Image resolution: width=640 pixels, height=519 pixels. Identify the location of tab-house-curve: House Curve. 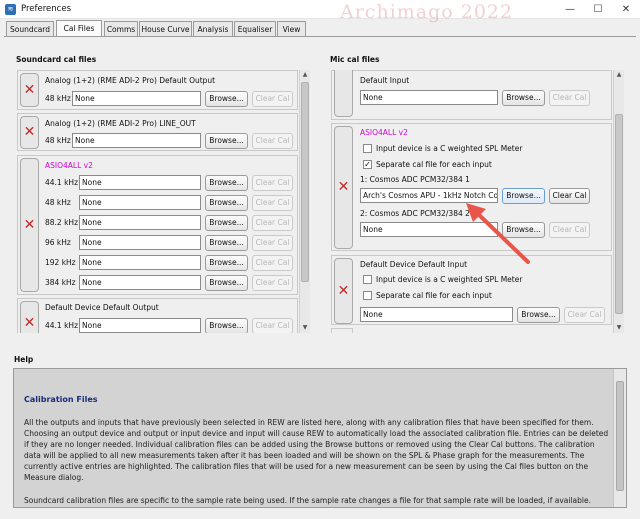
(165, 29).